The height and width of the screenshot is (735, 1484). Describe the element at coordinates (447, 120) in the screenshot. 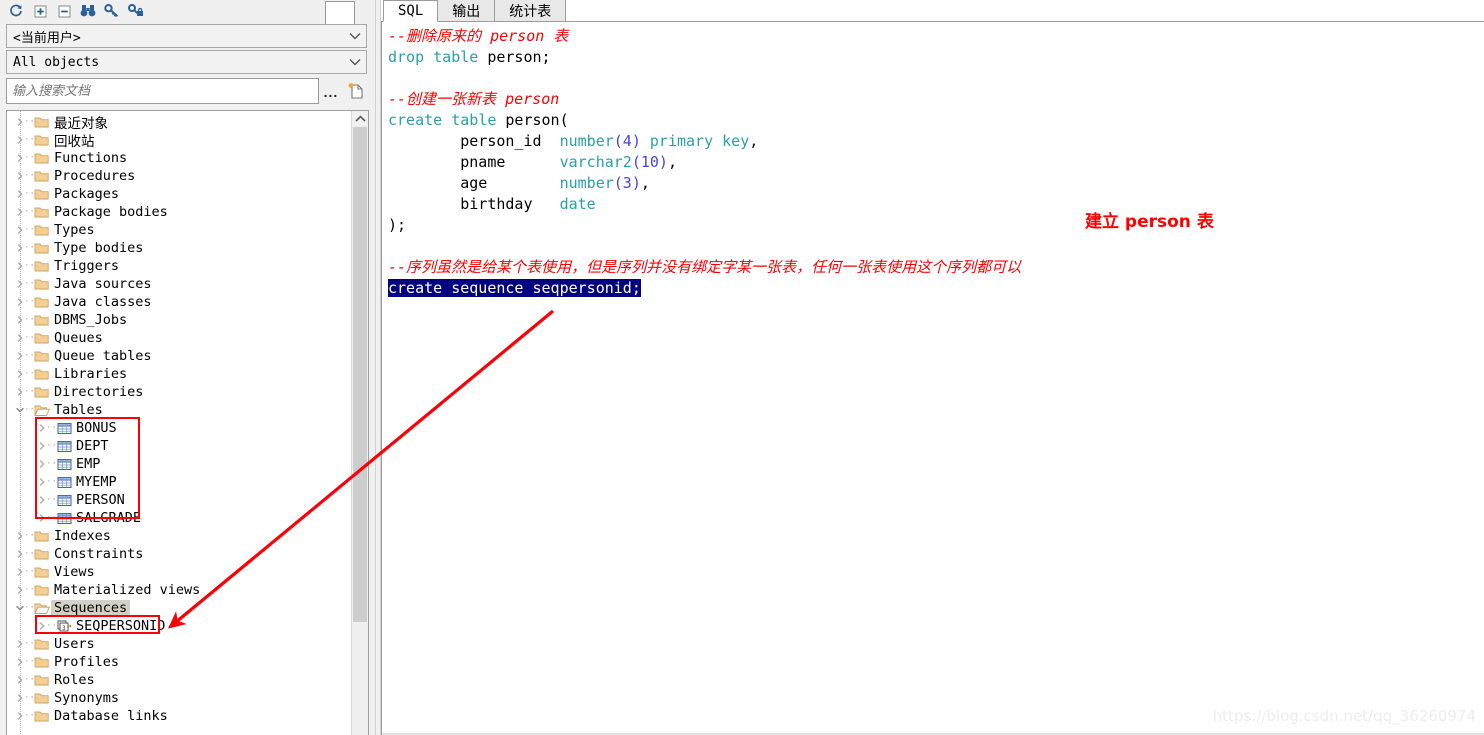

I see `code-keyword: create table` at that location.